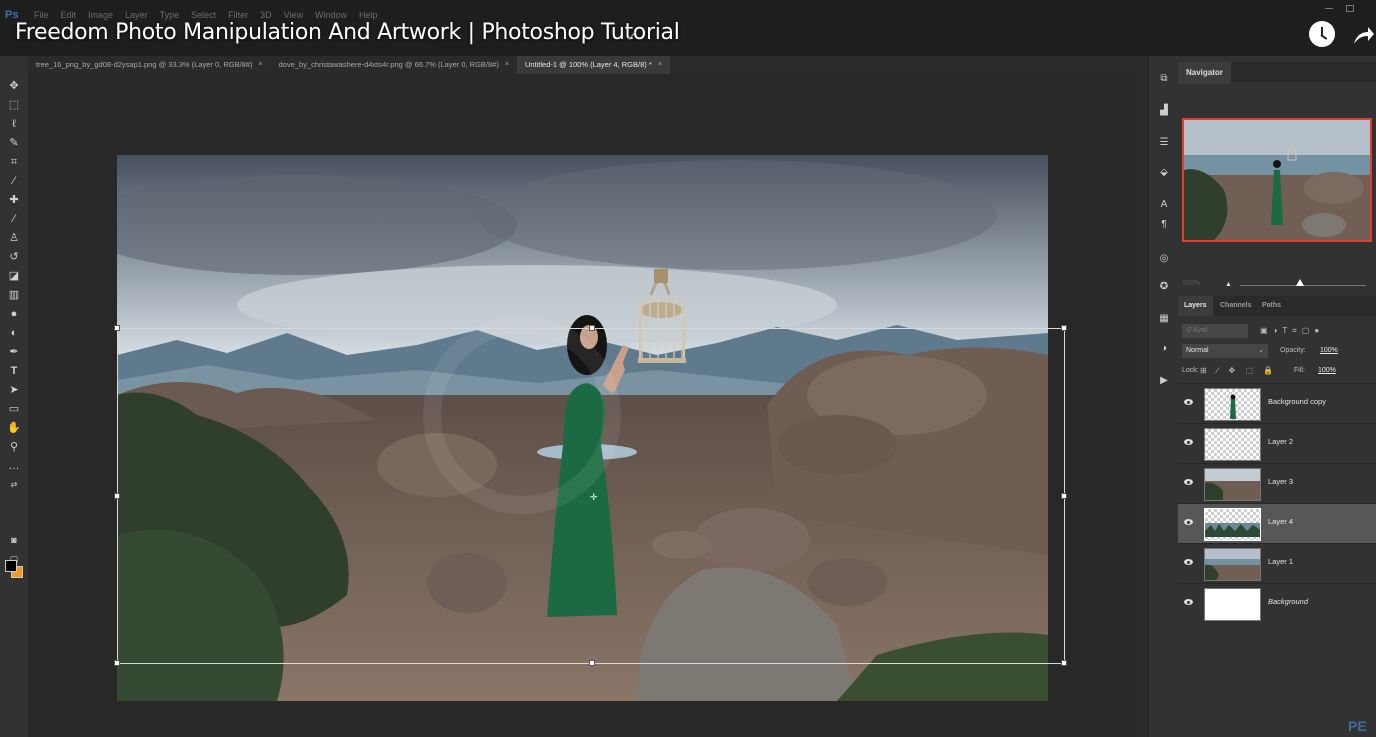 The height and width of the screenshot is (737, 1376). I want to click on tab-layers: Layers, so click(1195, 306).